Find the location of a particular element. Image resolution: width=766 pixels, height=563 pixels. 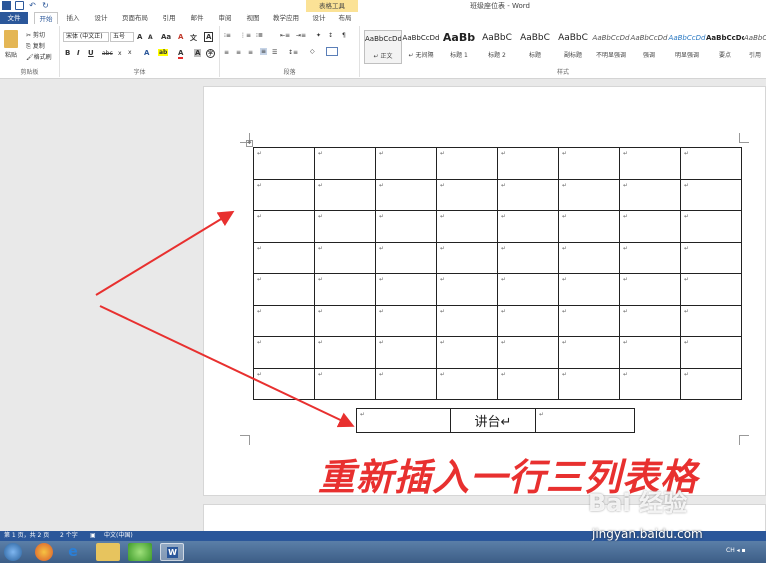

align-center-icon: ≡ is located at coordinates (238, 52).